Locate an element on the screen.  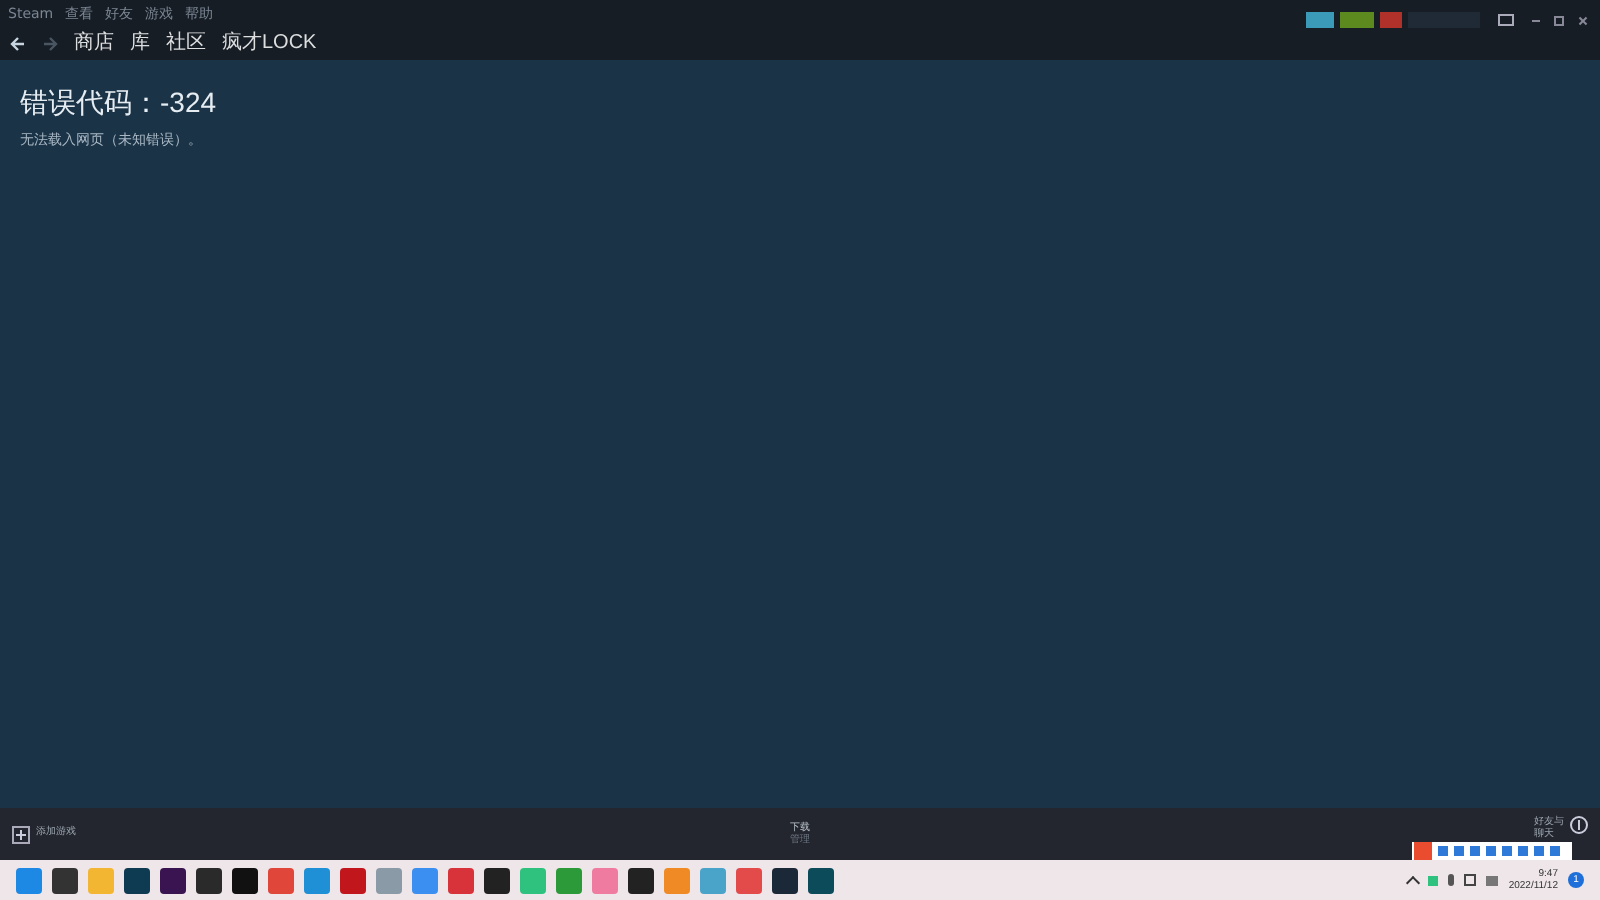
nav-tab: 社区 is located at coordinates (186, 44).